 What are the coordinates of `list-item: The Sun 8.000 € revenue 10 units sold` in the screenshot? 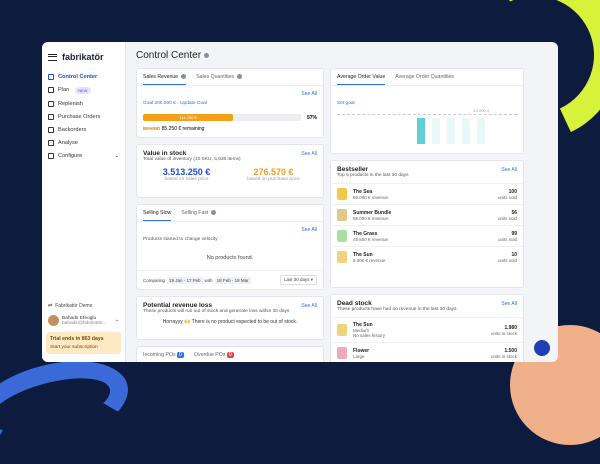 It's located at (427, 256).